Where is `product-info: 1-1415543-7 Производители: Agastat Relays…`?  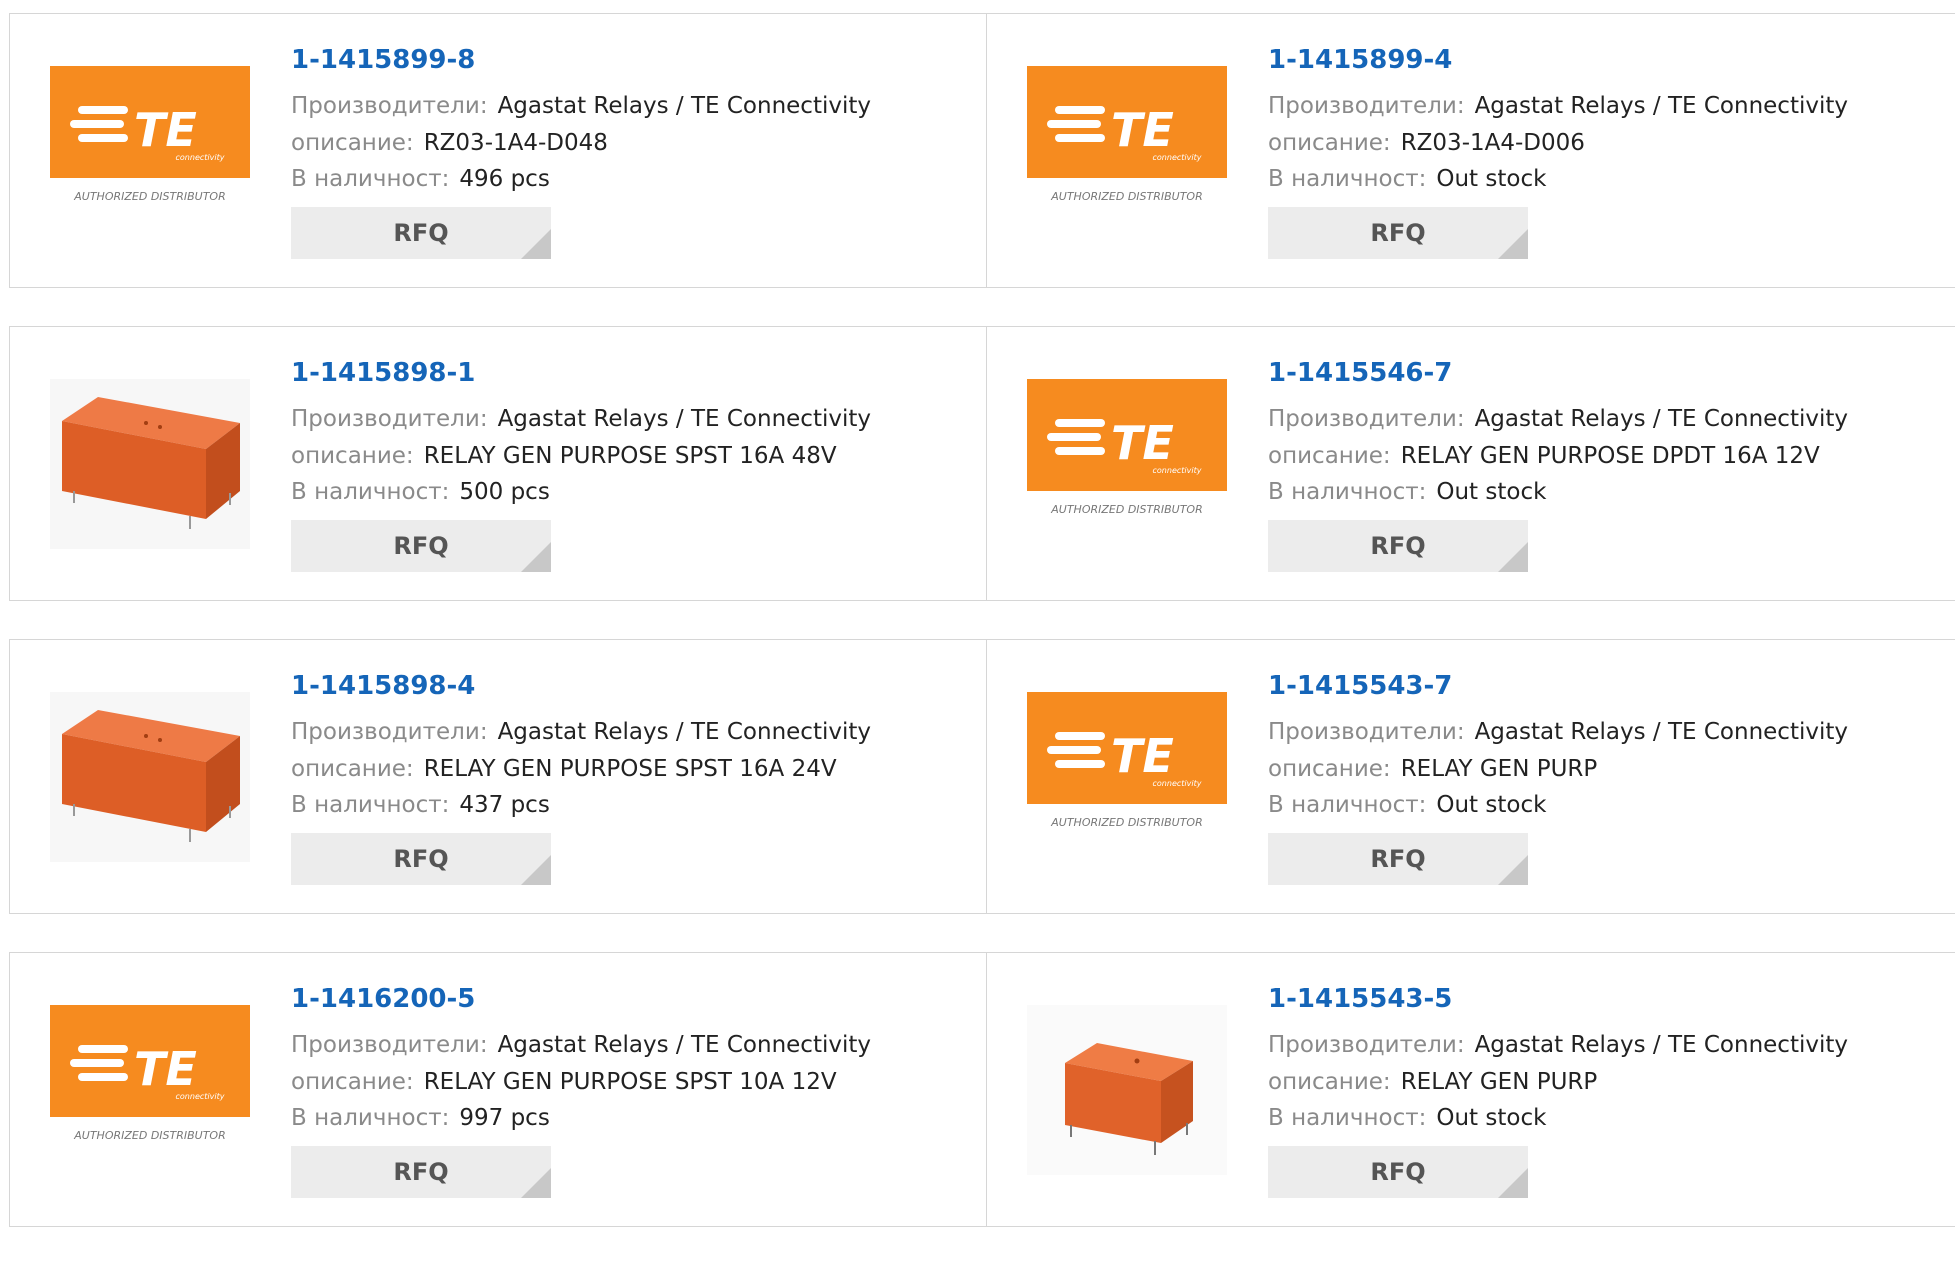 product-info: 1-1415543-7 Производители: Agastat Relays… is located at coordinates (1558, 777).